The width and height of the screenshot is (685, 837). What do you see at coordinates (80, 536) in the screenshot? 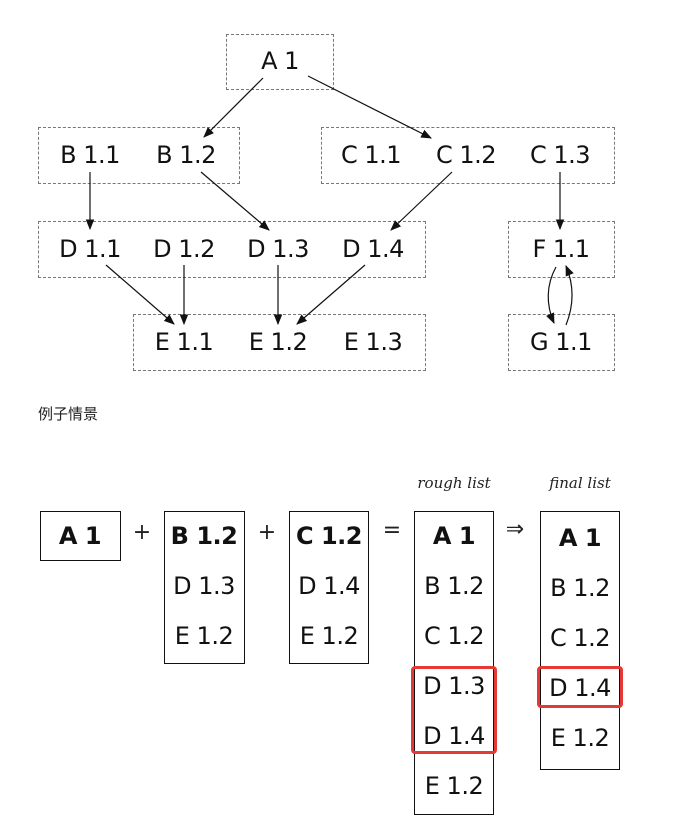
I see `list-a-item: A 1` at bounding box center [80, 536].